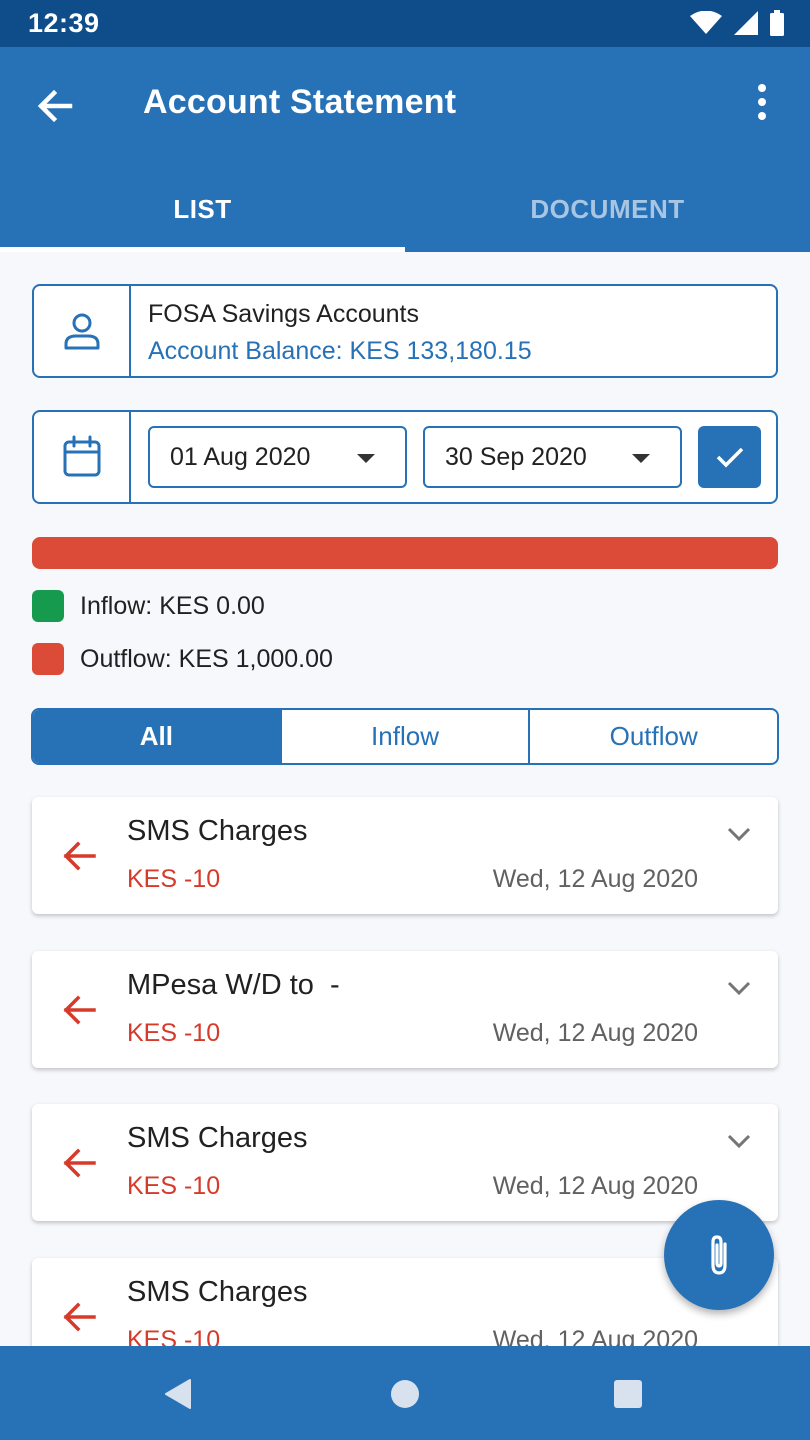 The height and width of the screenshot is (1440, 810). I want to click on nav-home-icon, so click(405, 1394).